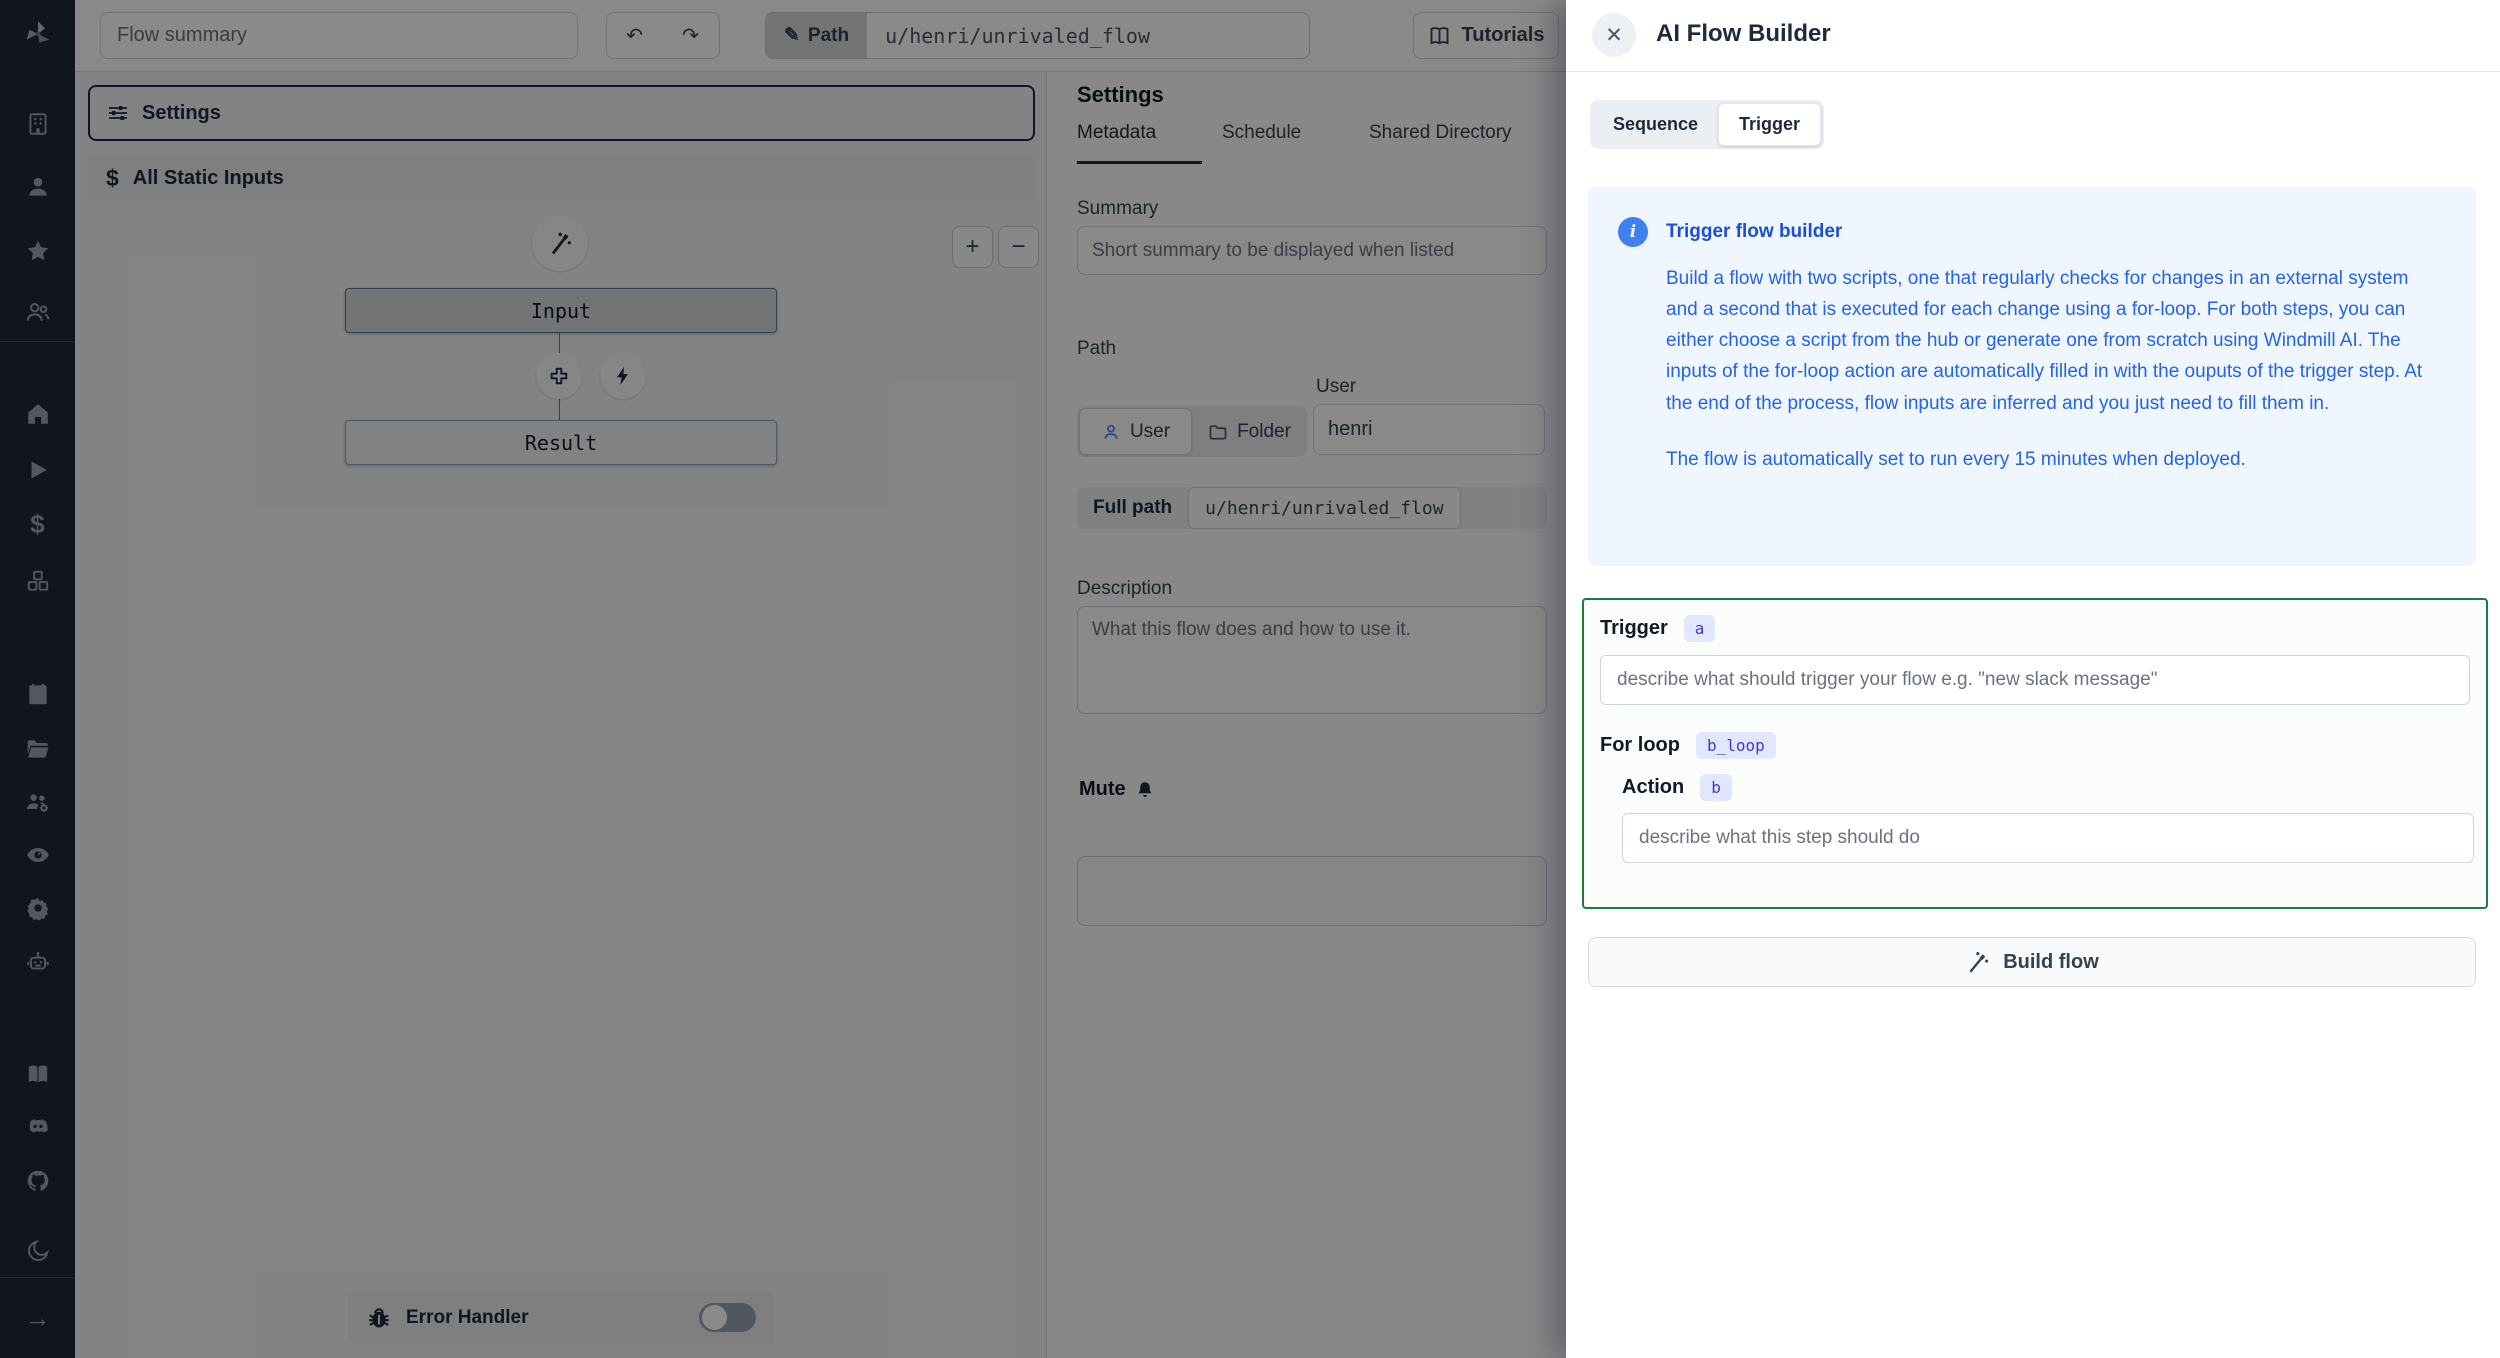 This screenshot has width=2500, height=1358. Describe the element at coordinates (1120, 94) in the screenshot. I see `settings-panel-title: Settings` at that location.